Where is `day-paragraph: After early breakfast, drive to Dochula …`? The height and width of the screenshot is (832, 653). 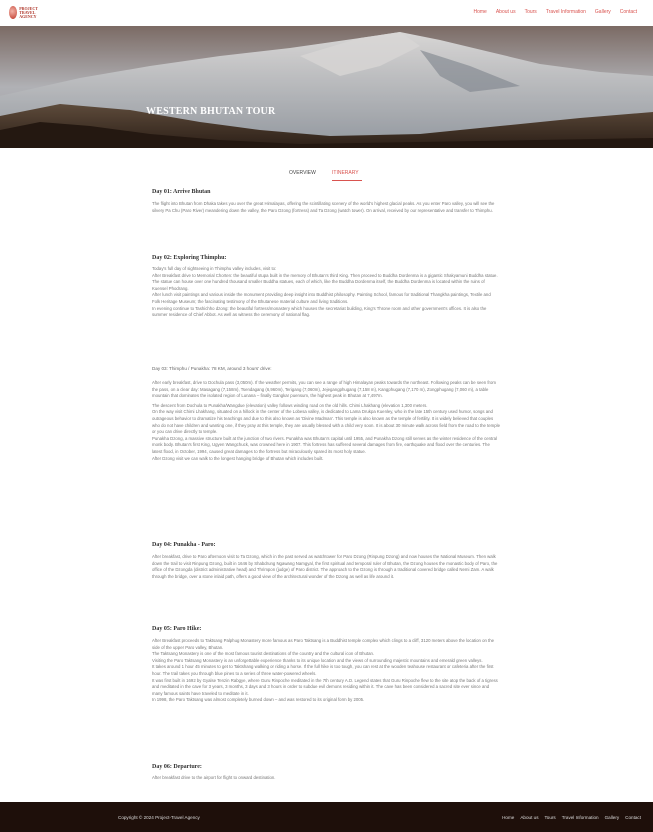
day-paragraph: After early breakfast, drive to Dochula … is located at coordinates (324, 389).